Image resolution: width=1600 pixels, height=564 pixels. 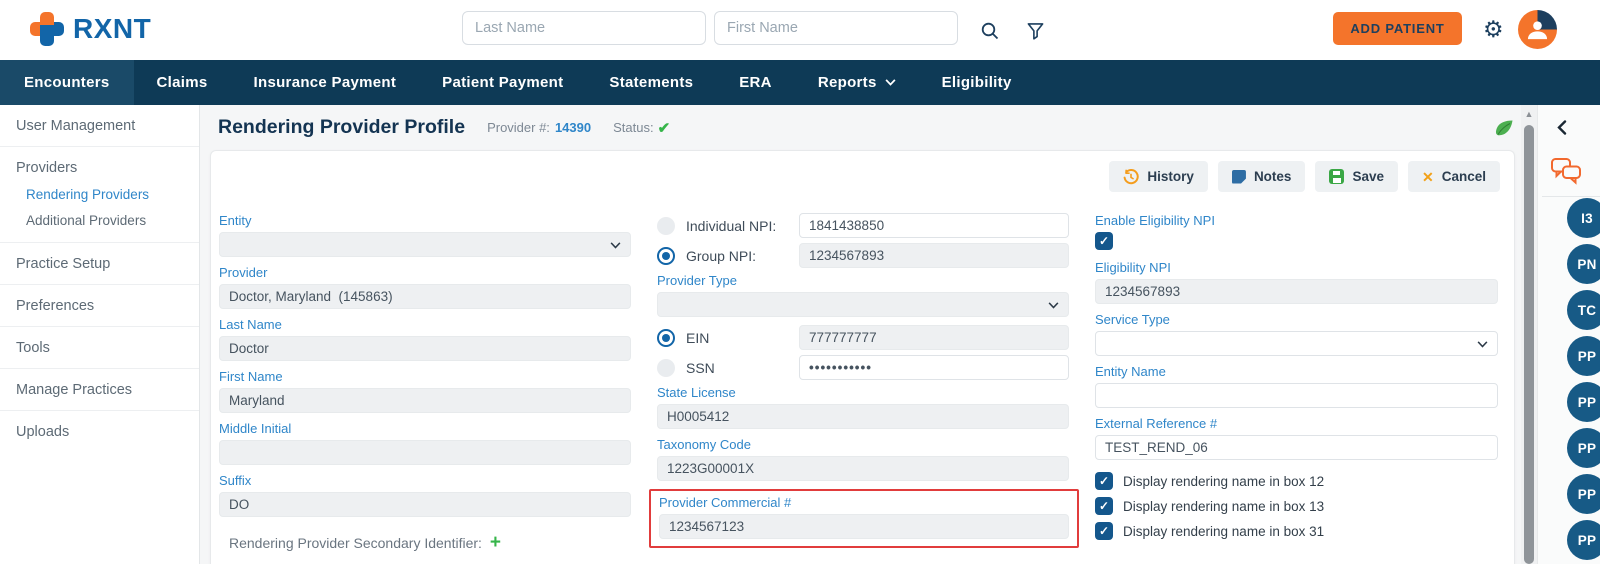 What do you see at coordinates (425, 504) in the screenshot?
I see `suffix-field: DO` at bounding box center [425, 504].